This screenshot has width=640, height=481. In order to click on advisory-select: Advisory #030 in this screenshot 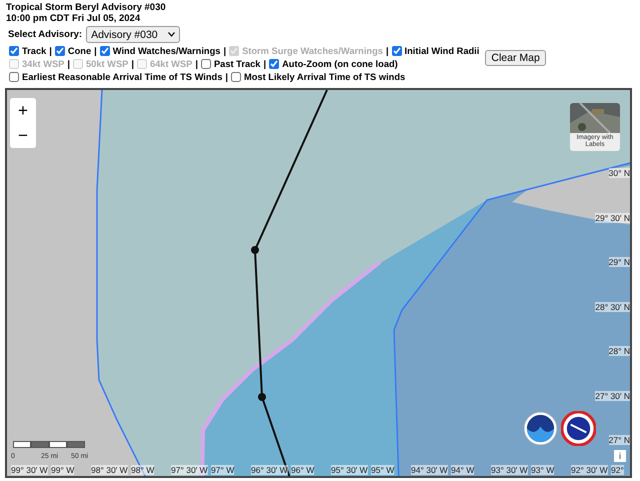, I will do `click(133, 34)`.